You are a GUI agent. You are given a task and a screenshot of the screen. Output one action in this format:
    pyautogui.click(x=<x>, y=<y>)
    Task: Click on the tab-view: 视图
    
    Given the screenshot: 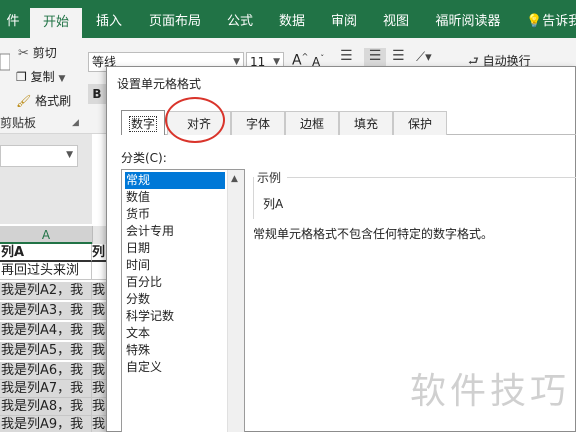 What is the action you would take?
    pyautogui.click(x=396, y=19)
    